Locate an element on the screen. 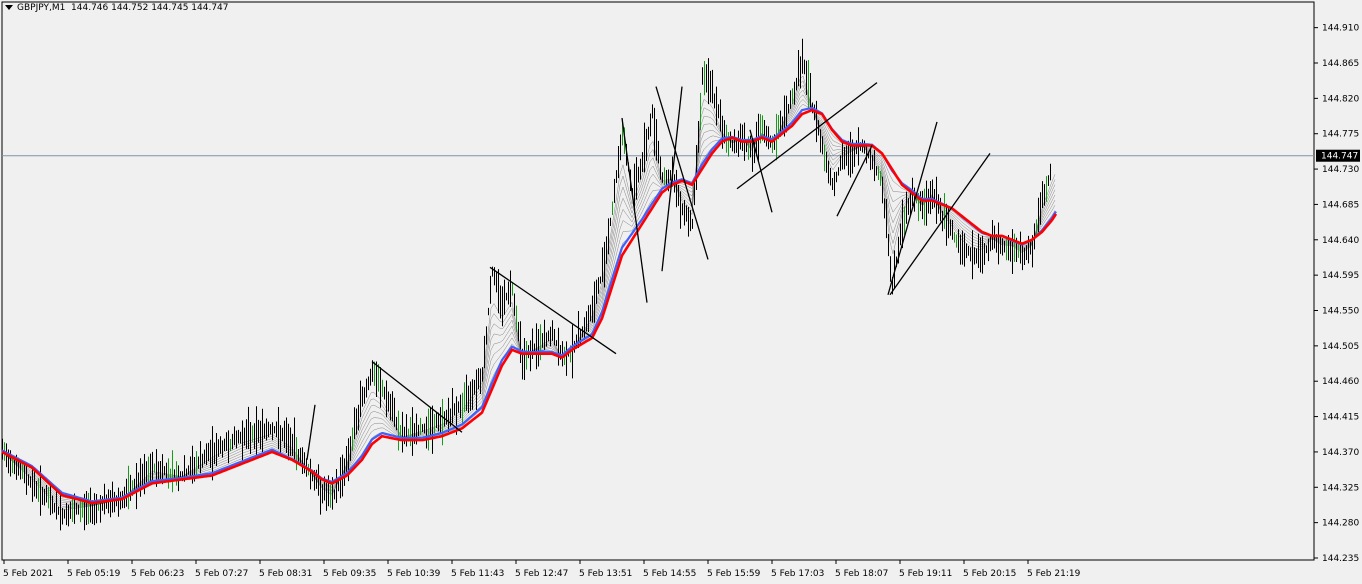 The image size is (1362, 584). current-price-tag: 144.747 is located at coordinates (1338, 155).